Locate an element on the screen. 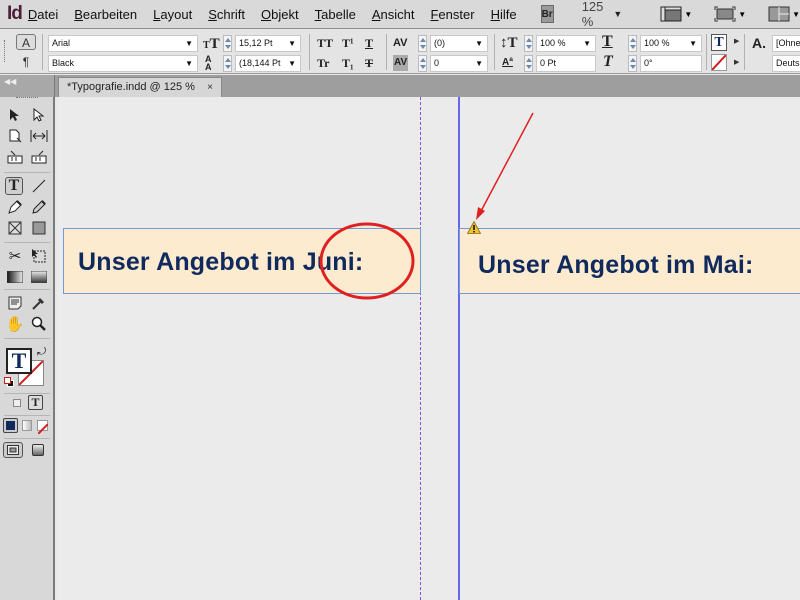 This screenshot has height=600, width=800. text-frame-left: Unser Angebot im Juni: is located at coordinates (242, 261).